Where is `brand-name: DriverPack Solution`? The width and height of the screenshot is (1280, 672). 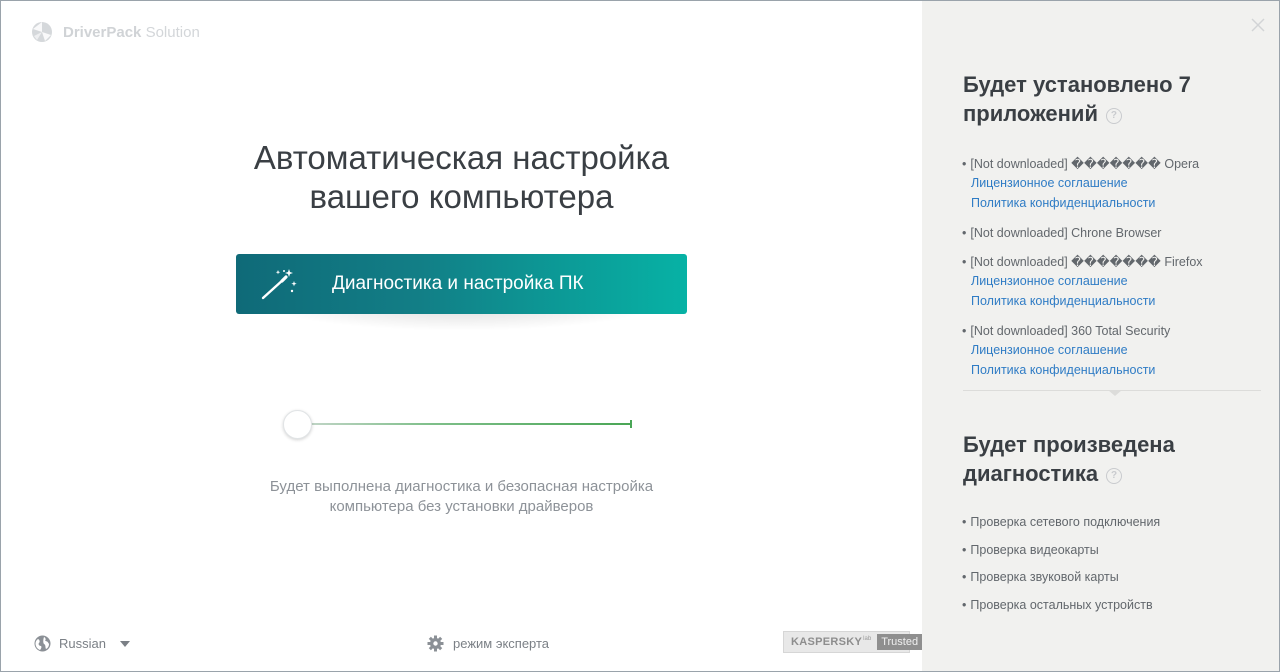 brand-name: DriverPack Solution is located at coordinates (131, 32).